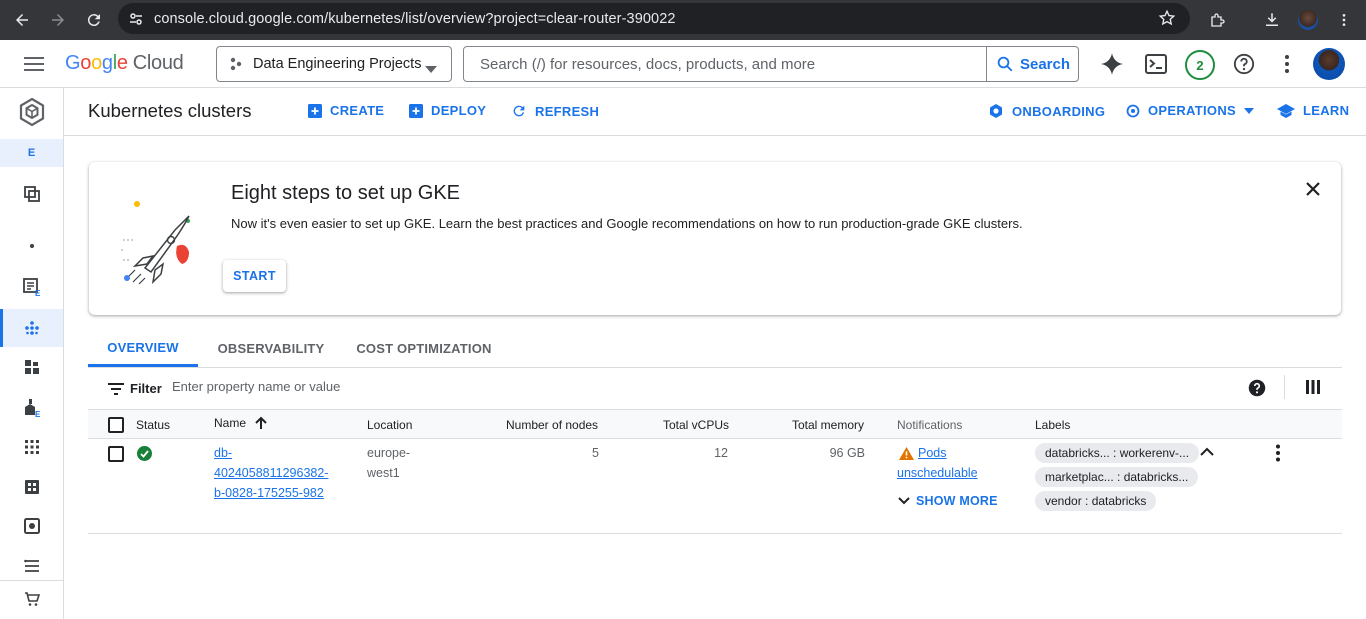  What do you see at coordinates (1344, 20) in the screenshot?
I see `chrome-menu-icon` at bounding box center [1344, 20].